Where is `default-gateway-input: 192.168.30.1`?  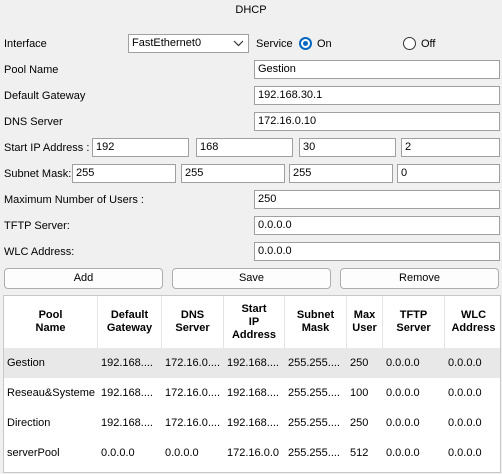 default-gateway-input: 192.168.30.1 is located at coordinates (377, 95).